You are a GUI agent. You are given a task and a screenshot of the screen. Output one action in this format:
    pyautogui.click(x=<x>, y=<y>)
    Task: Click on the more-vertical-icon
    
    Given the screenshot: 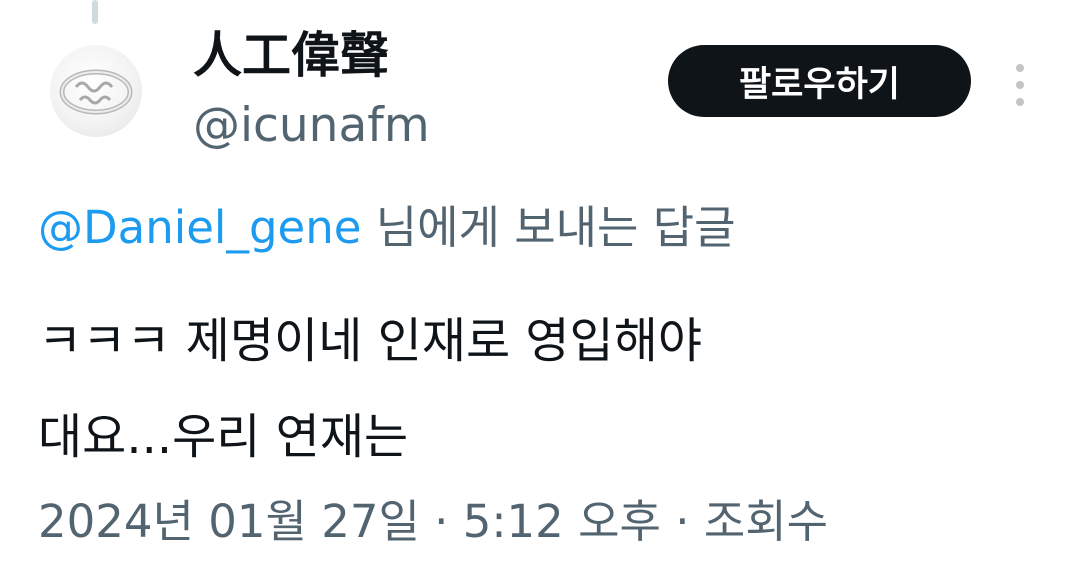 What is the action you would take?
    pyautogui.click(x=1020, y=68)
    